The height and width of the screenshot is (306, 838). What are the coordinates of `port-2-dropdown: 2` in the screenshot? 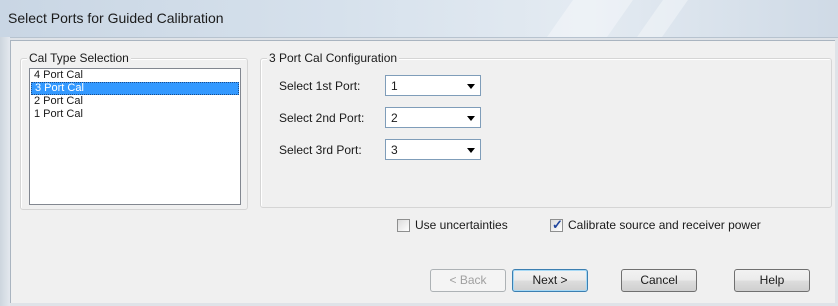 It's located at (433, 117).